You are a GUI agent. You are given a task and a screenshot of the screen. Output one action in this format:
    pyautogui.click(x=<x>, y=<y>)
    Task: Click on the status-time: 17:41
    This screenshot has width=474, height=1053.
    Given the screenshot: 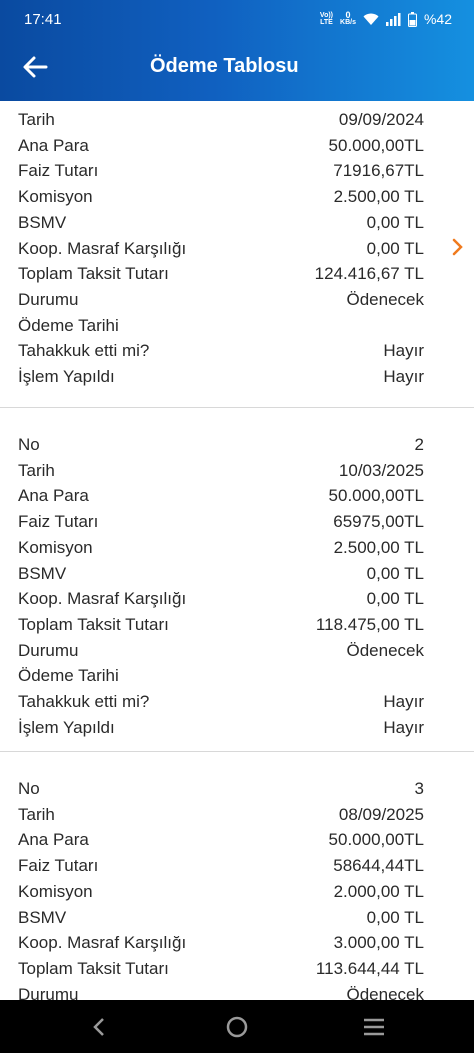 What is the action you would take?
    pyautogui.click(x=43, y=19)
    